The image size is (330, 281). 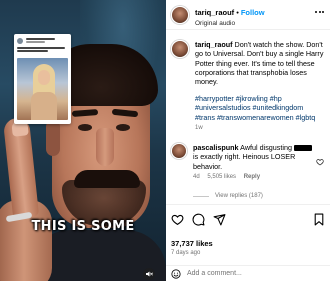 I want to click on moustache, so click(x=107, y=179).